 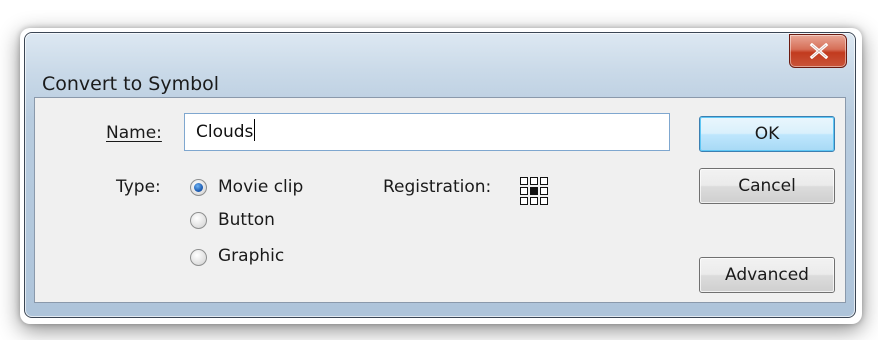 I want to click on ok-button-label: OK, so click(x=767, y=134).